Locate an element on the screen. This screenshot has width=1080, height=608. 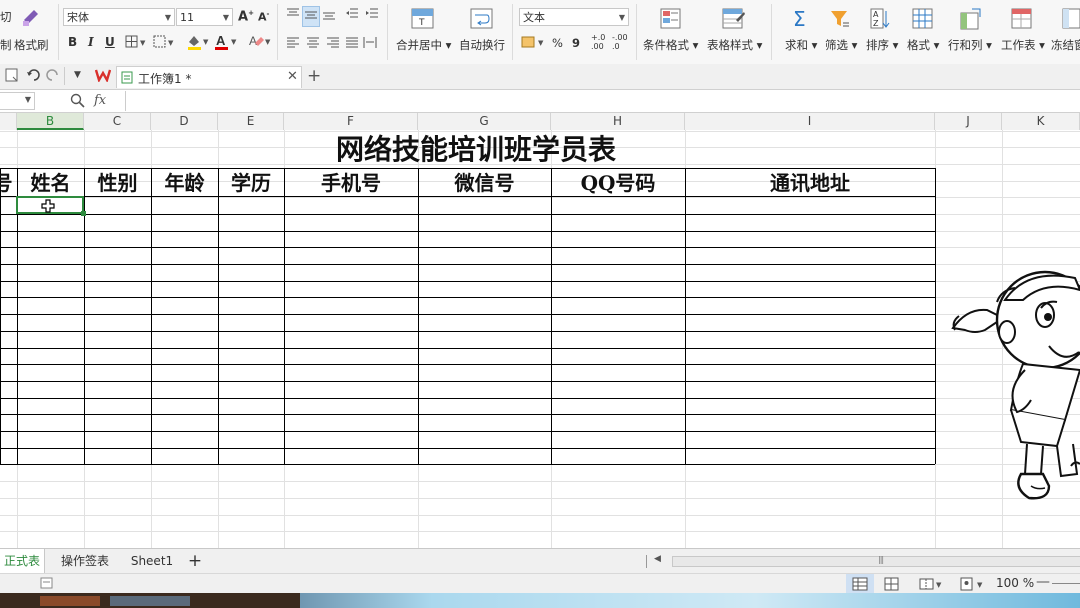
macro-record-icon is located at coordinates (47, 585).